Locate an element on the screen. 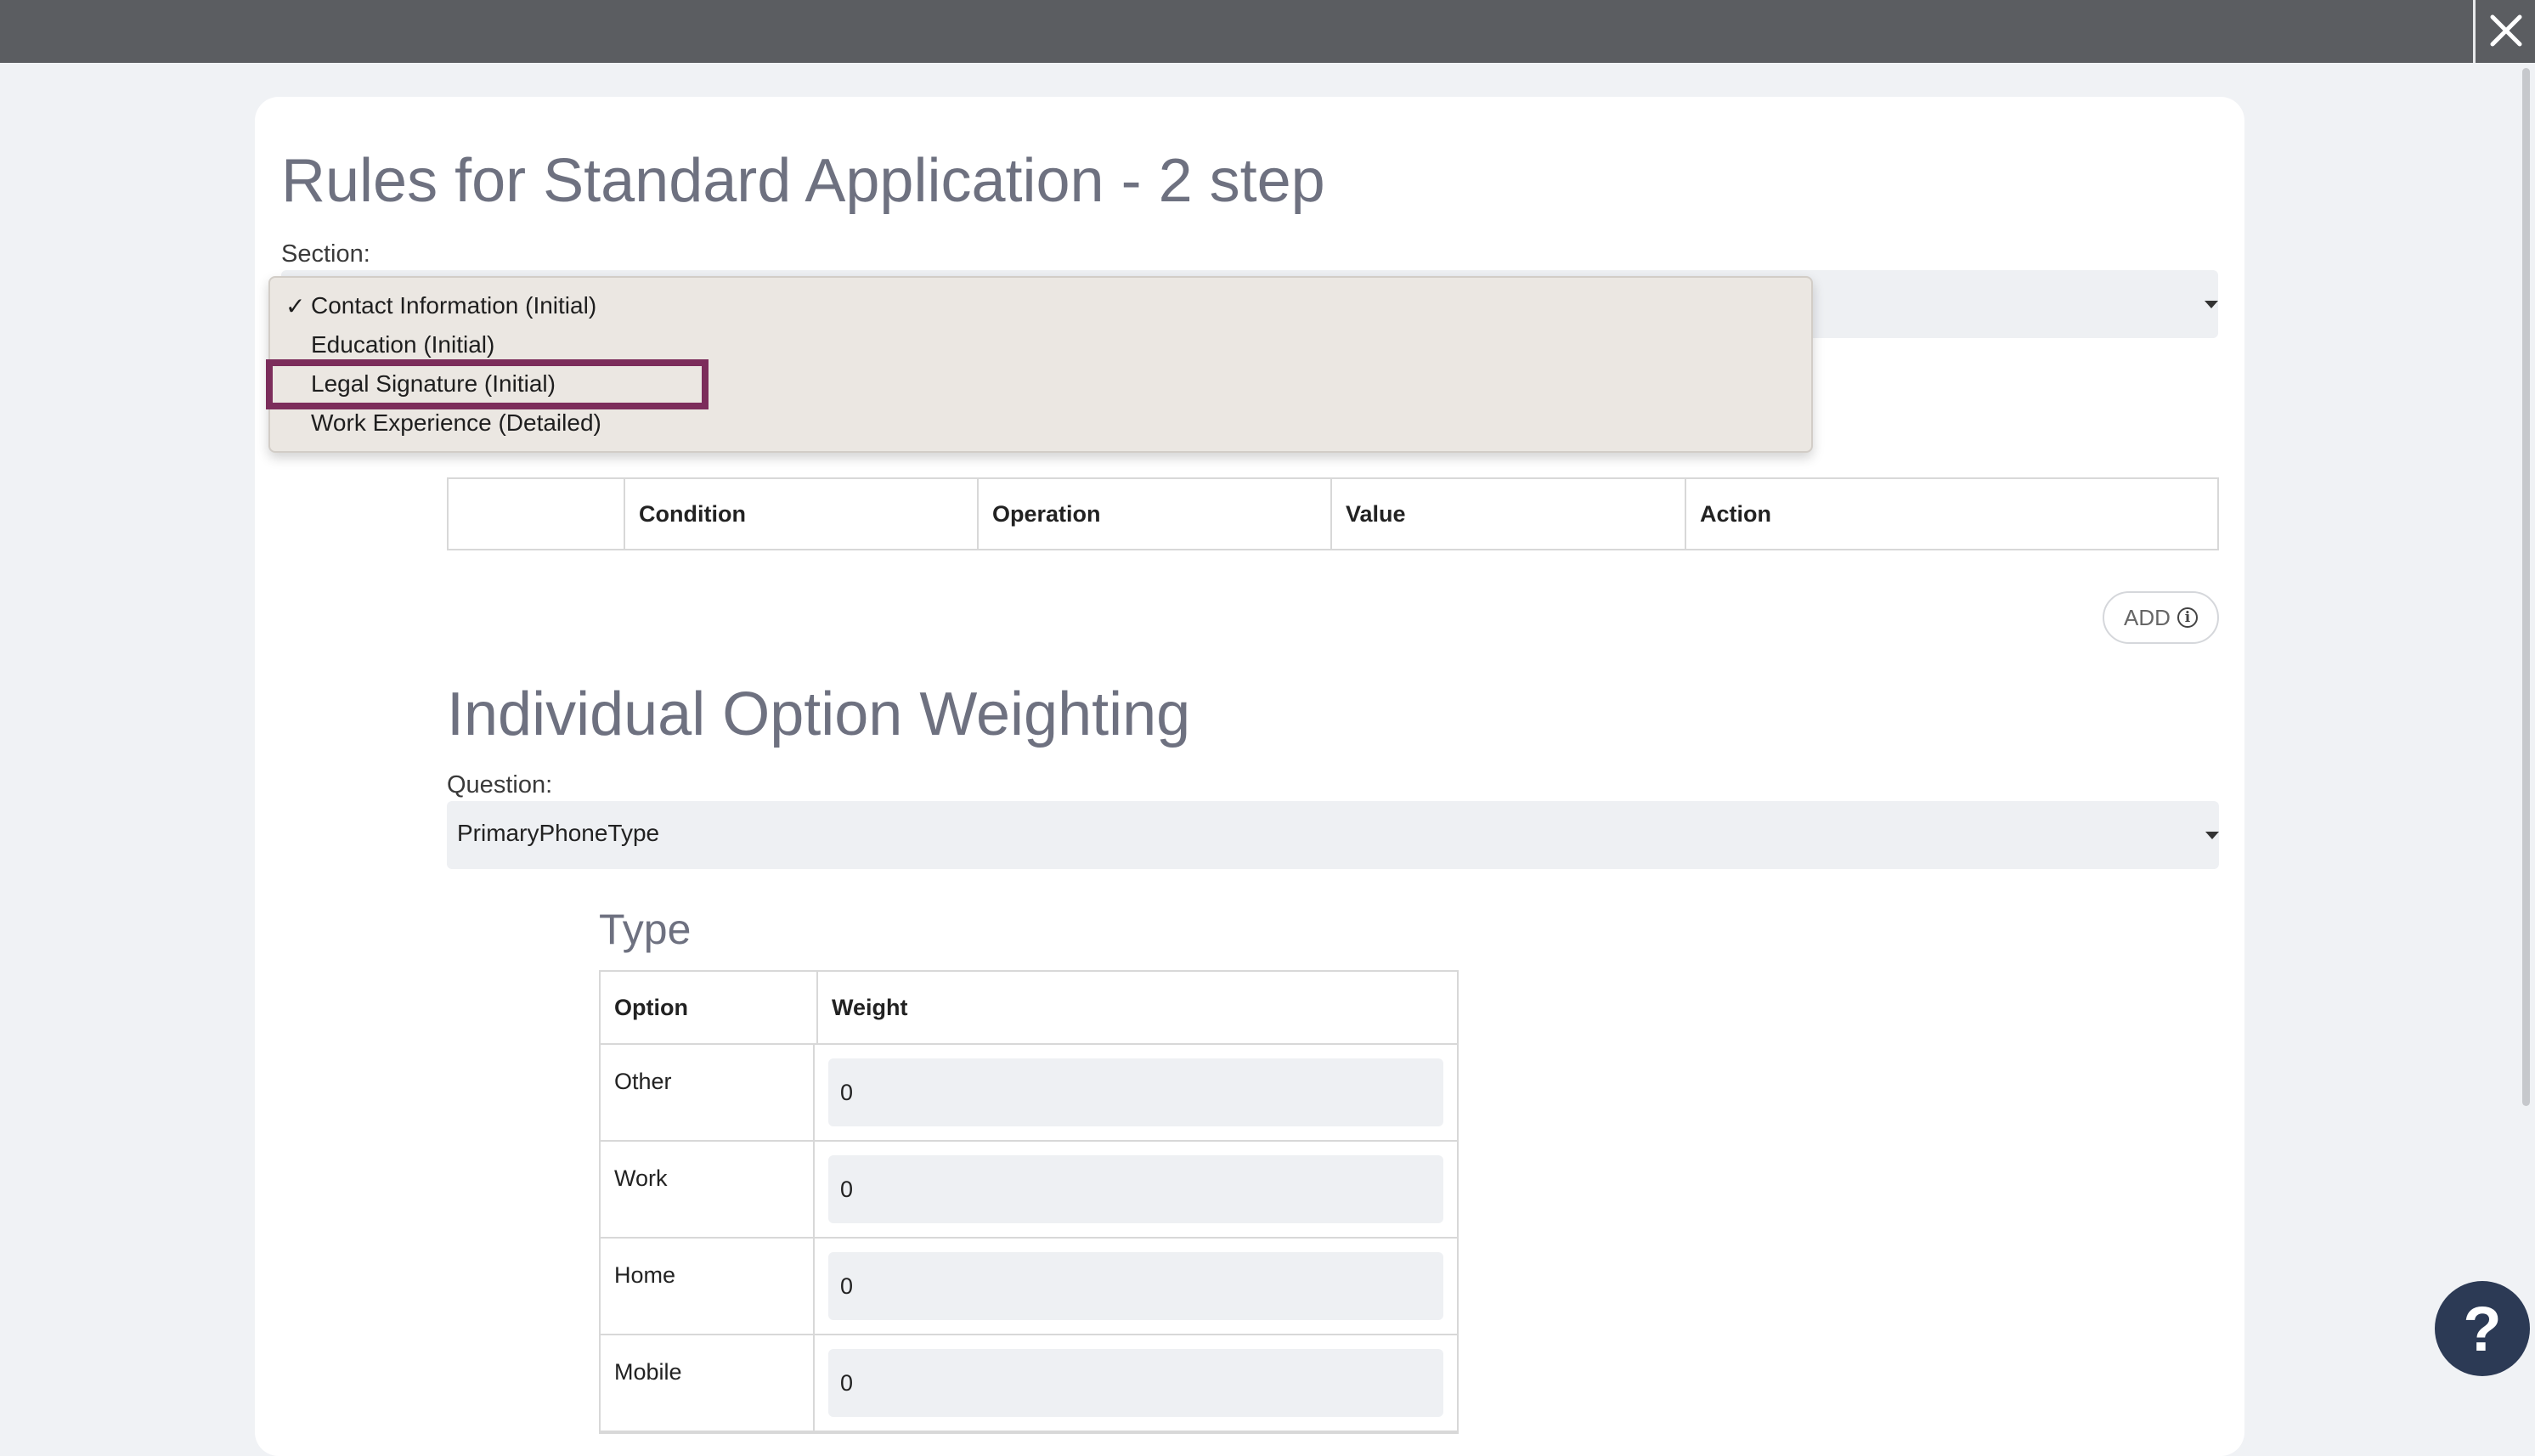 The height and width of the screenshot is (1456, 2535). table-row: Home is located at coordinates (1029, 1287).